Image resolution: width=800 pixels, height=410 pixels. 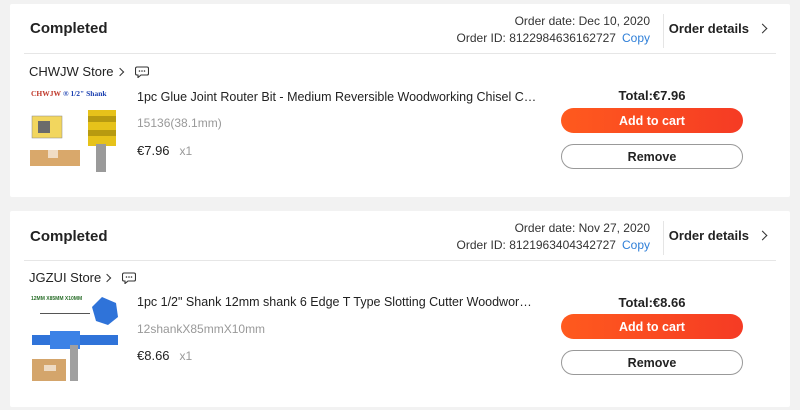 I want to click on product-variant: 15136(38.1mm), so click(x=179, y=123).